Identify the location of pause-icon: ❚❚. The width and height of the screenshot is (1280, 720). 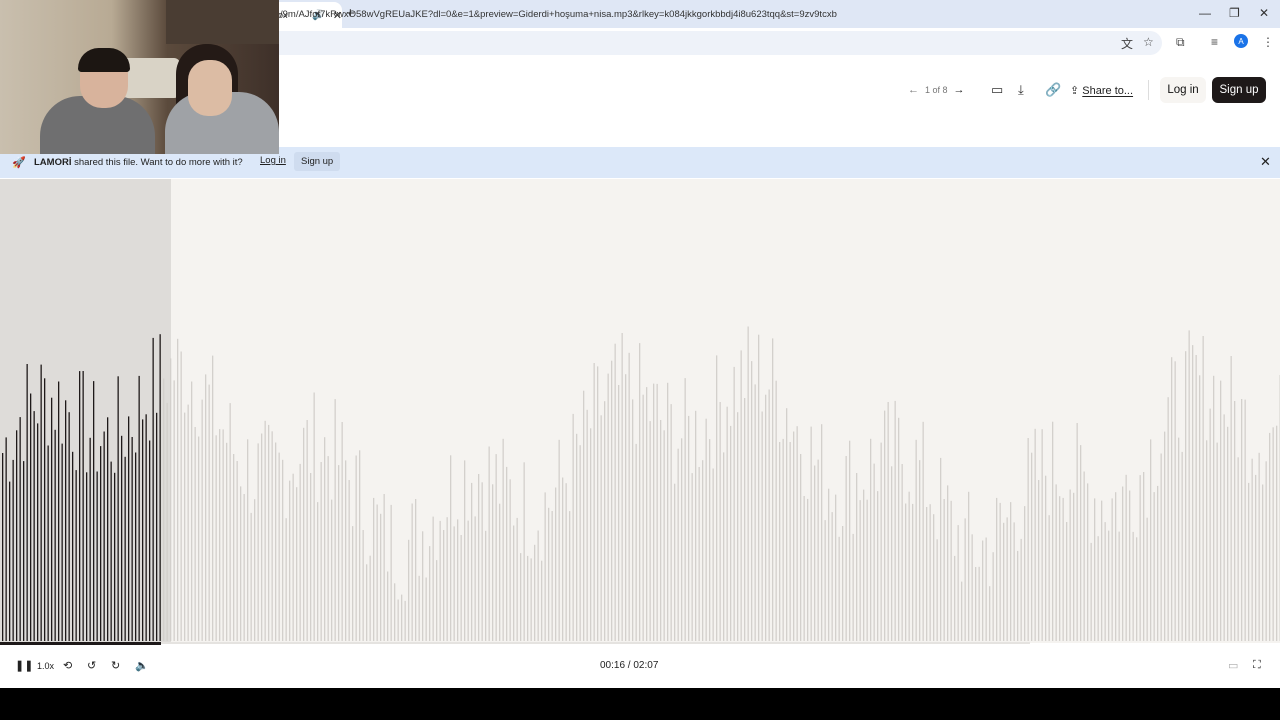
(24, 665).